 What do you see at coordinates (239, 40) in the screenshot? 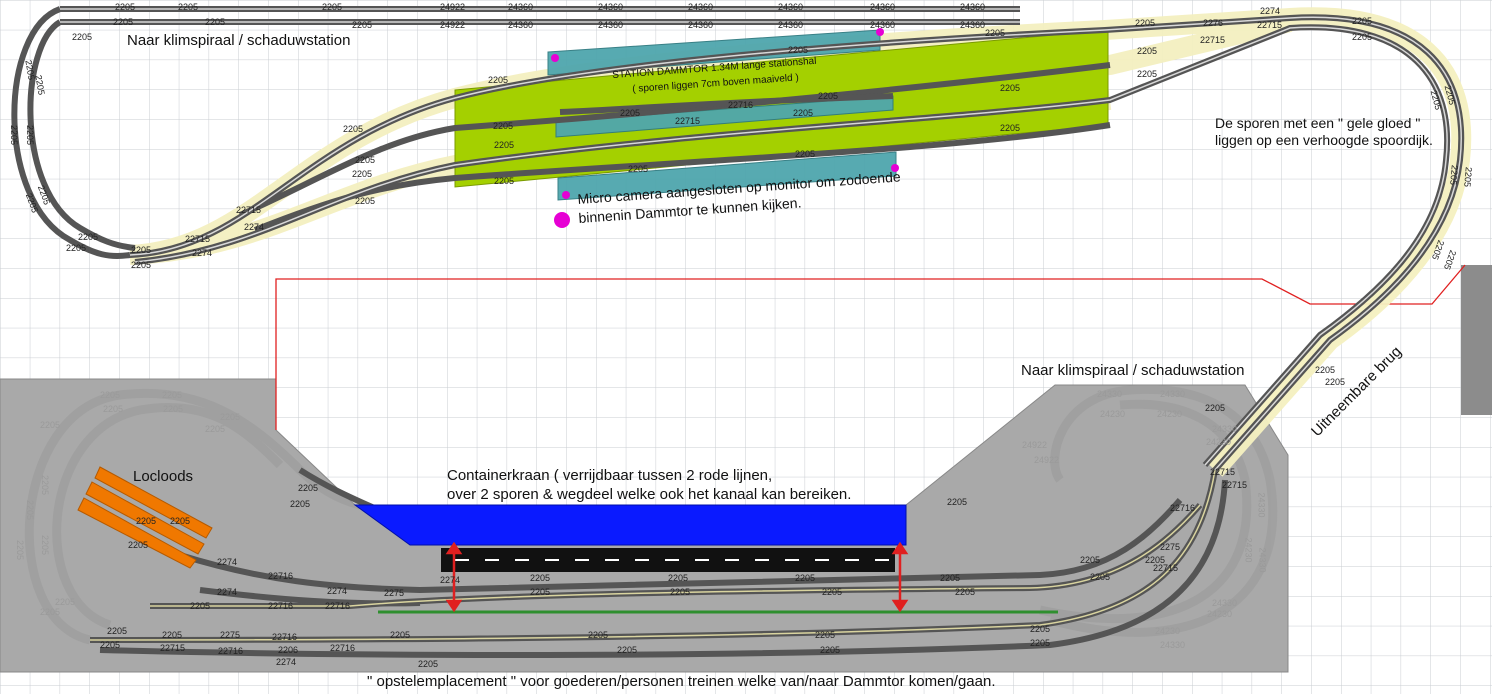
I see `label-to-helix-top: Naar klimspiraal / schaduwstation` at bounding box center [239, 40].